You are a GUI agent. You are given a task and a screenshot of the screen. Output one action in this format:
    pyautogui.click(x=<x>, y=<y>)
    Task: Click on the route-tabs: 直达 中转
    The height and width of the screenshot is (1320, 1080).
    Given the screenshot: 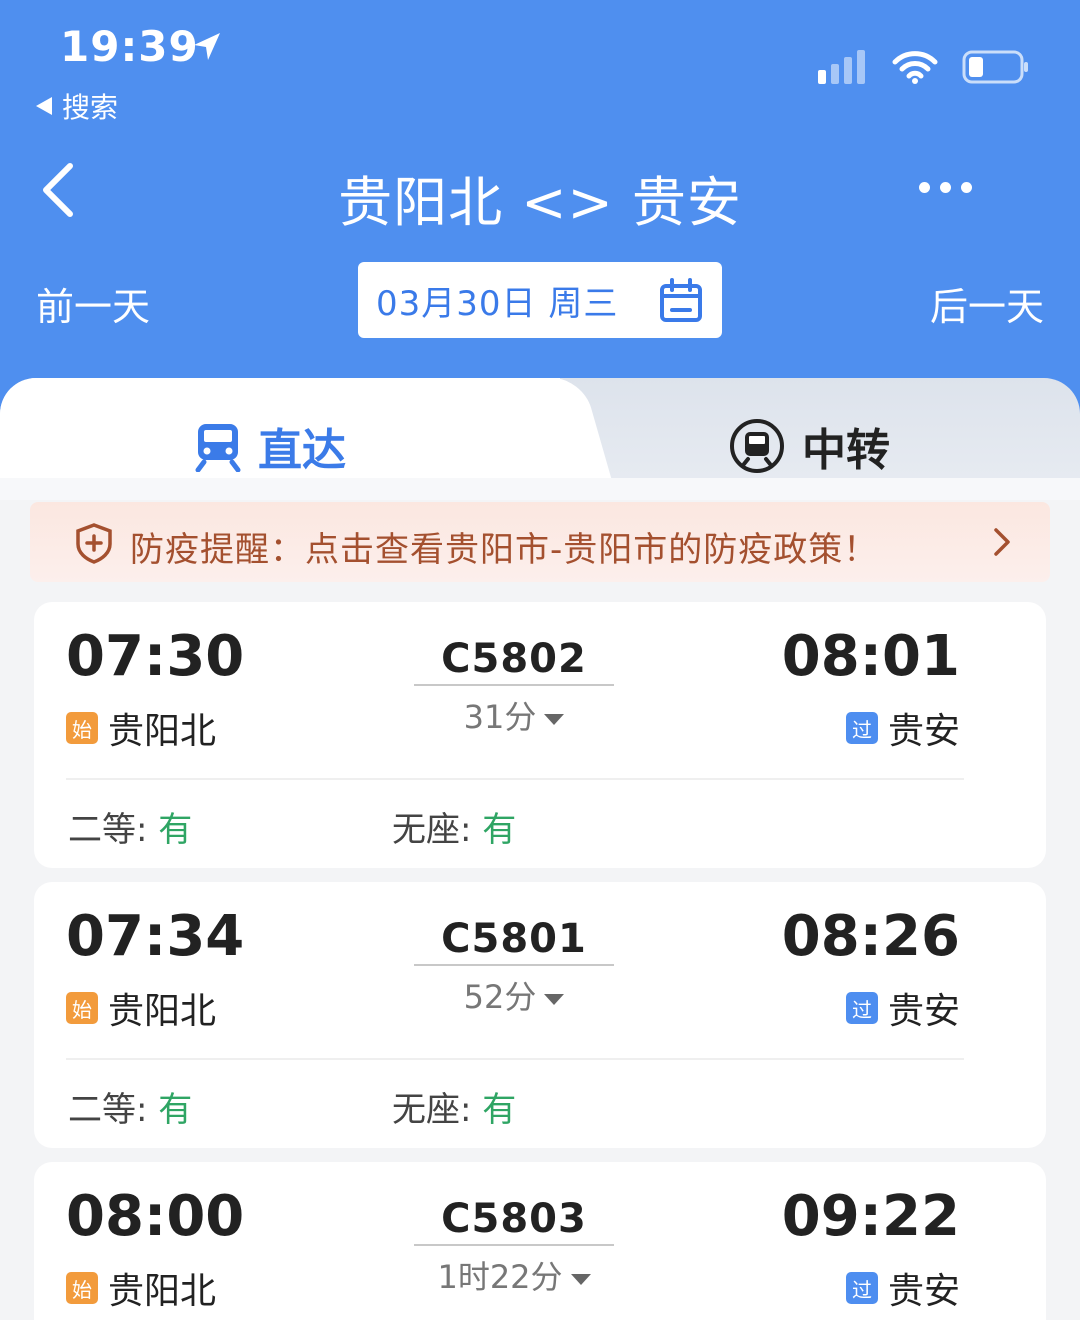 What is the action you would take?
    pyautogui.click(x=540, y=439)
    